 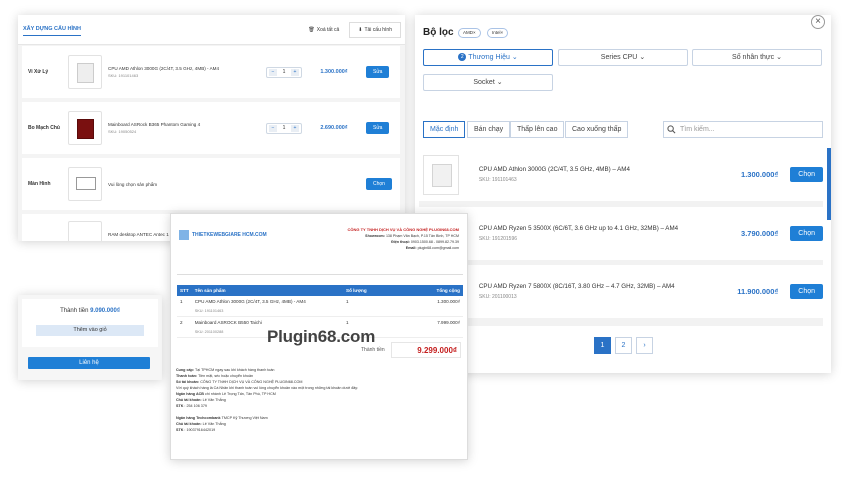 I want to click on dropdown-label: Series CPU, so click(x=619, y=57).